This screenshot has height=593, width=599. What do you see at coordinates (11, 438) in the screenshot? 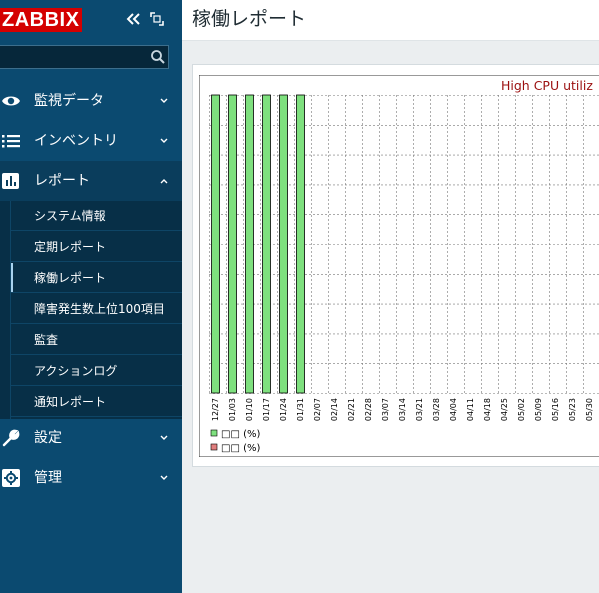
I see `wrench-icon` at bounding box center [11, 438].